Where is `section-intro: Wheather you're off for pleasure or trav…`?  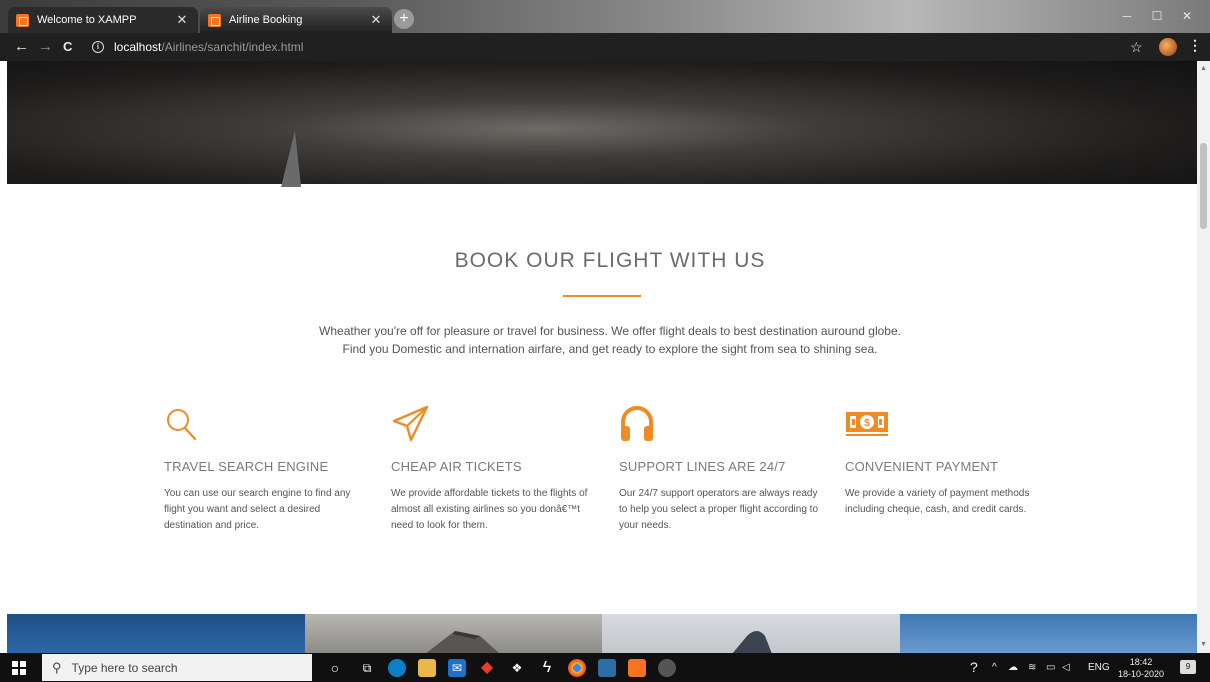 section-intro: Wheather you're off for pleasure or trav… is located at coordinates (602, 340).